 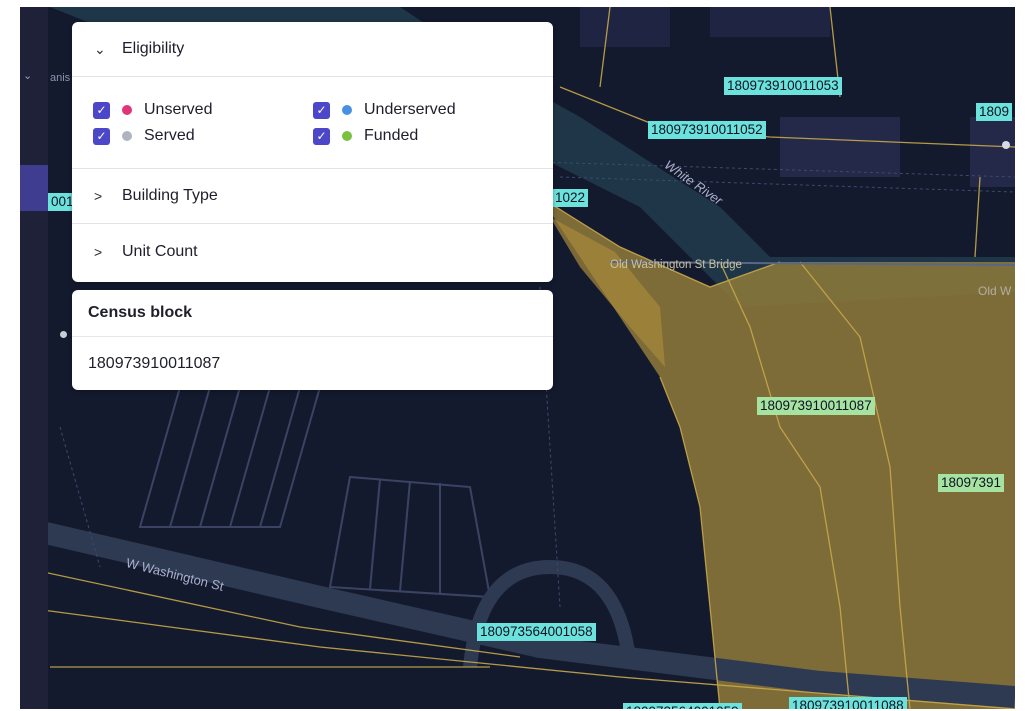 I want to click on block-label: 180973910011053, so click(x=783, y=86).